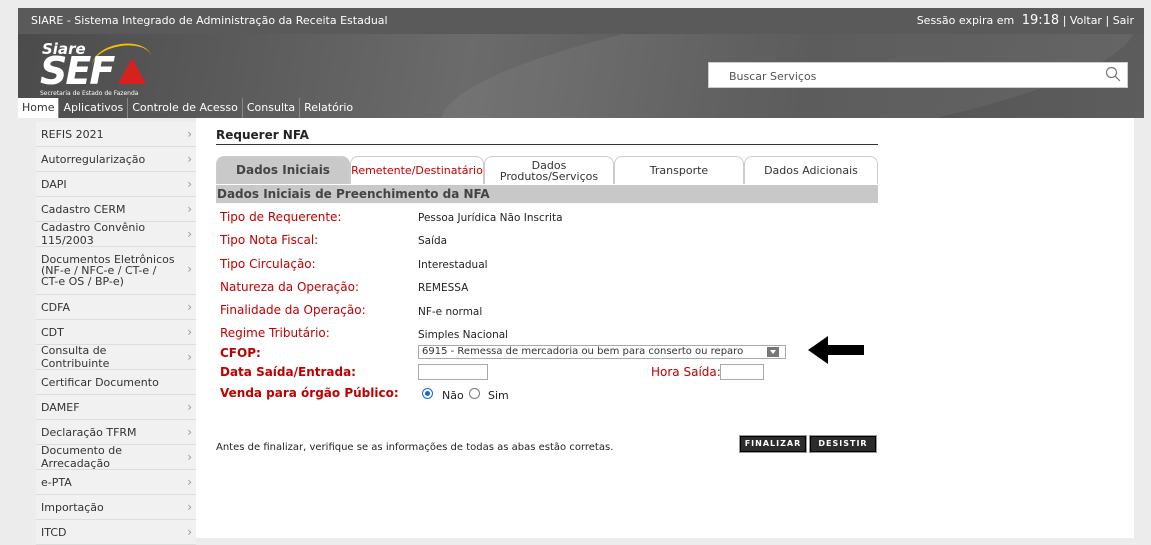  Describe the element at coordinates (89, 93) in the screenshot. I see `logo-subtitle: Secretaria de Estado de Fazenda` at that location.